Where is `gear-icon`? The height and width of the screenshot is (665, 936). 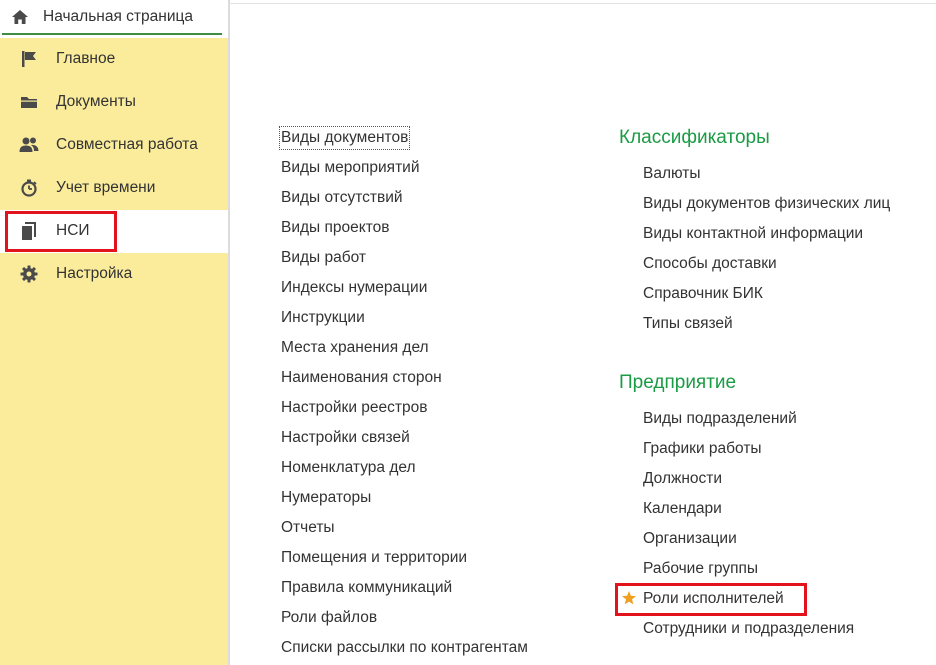
gear-icon is located at coordinates (29, 274).